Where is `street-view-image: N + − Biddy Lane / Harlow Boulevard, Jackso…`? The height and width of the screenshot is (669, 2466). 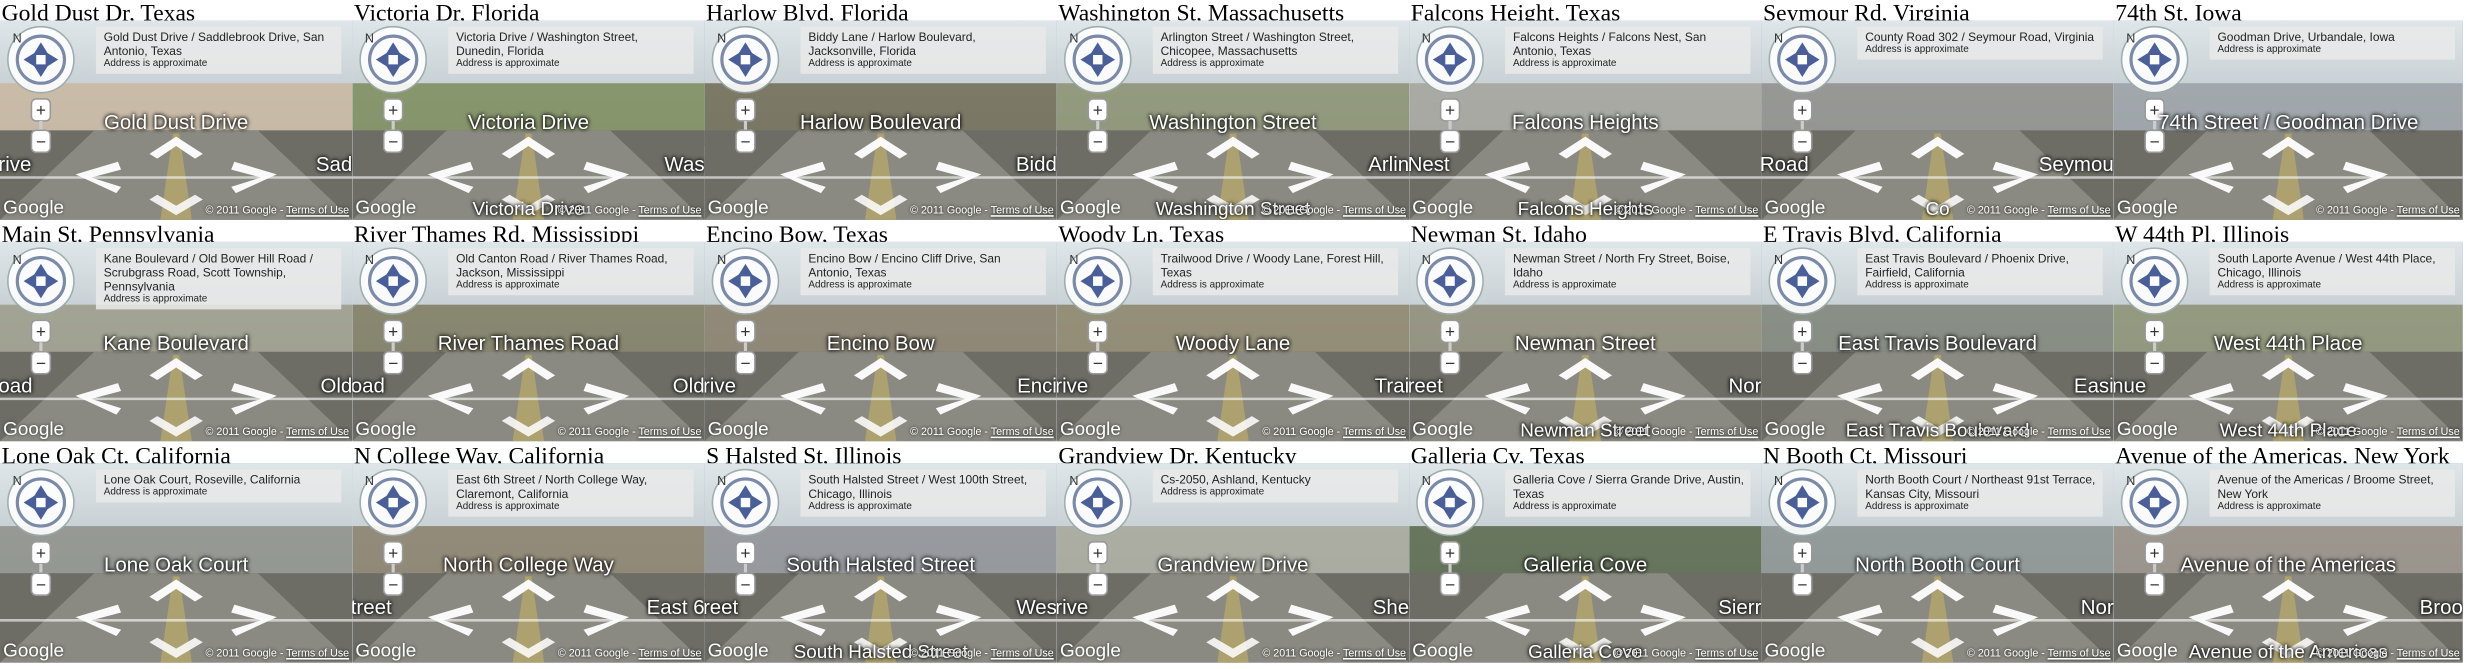
street-view-image: N + − Biddy Lane / Harlow Boulevard, Jackso… is located at coordinates (880, 120).